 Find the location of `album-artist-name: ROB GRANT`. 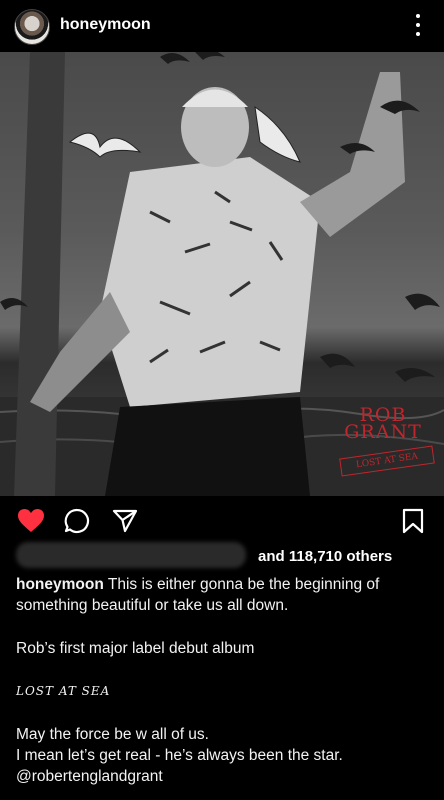

album-artist-name: ROB GRANT is located at coordinates (383, 424).